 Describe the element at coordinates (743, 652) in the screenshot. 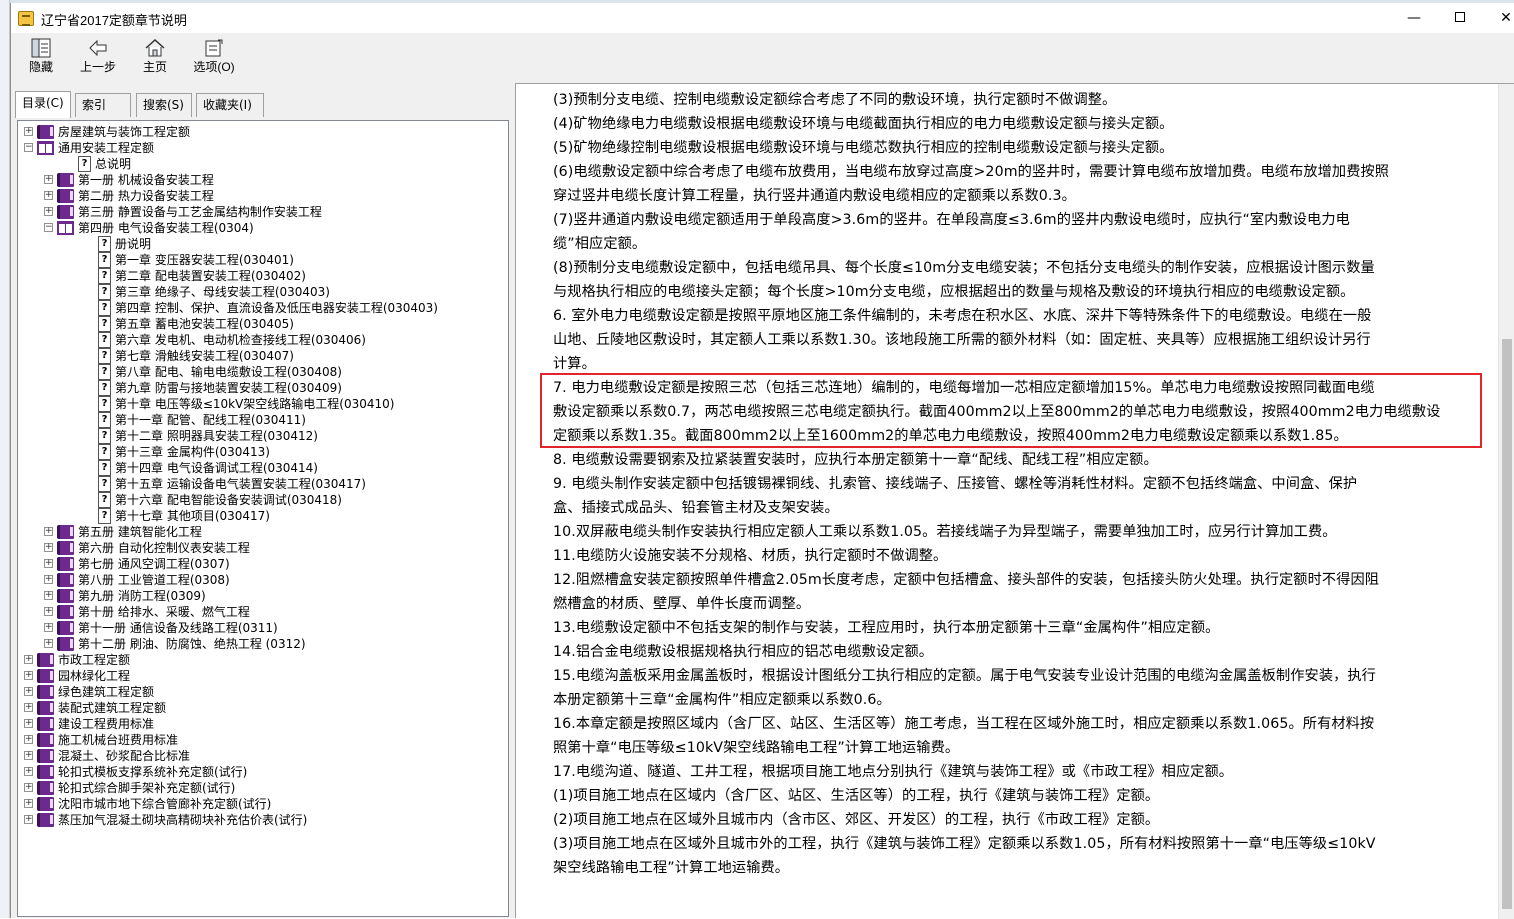

I see `content-line: 14.铝合金电缆敷设根据规格执行相应的铝芯电缆敷设定额。` at that location.